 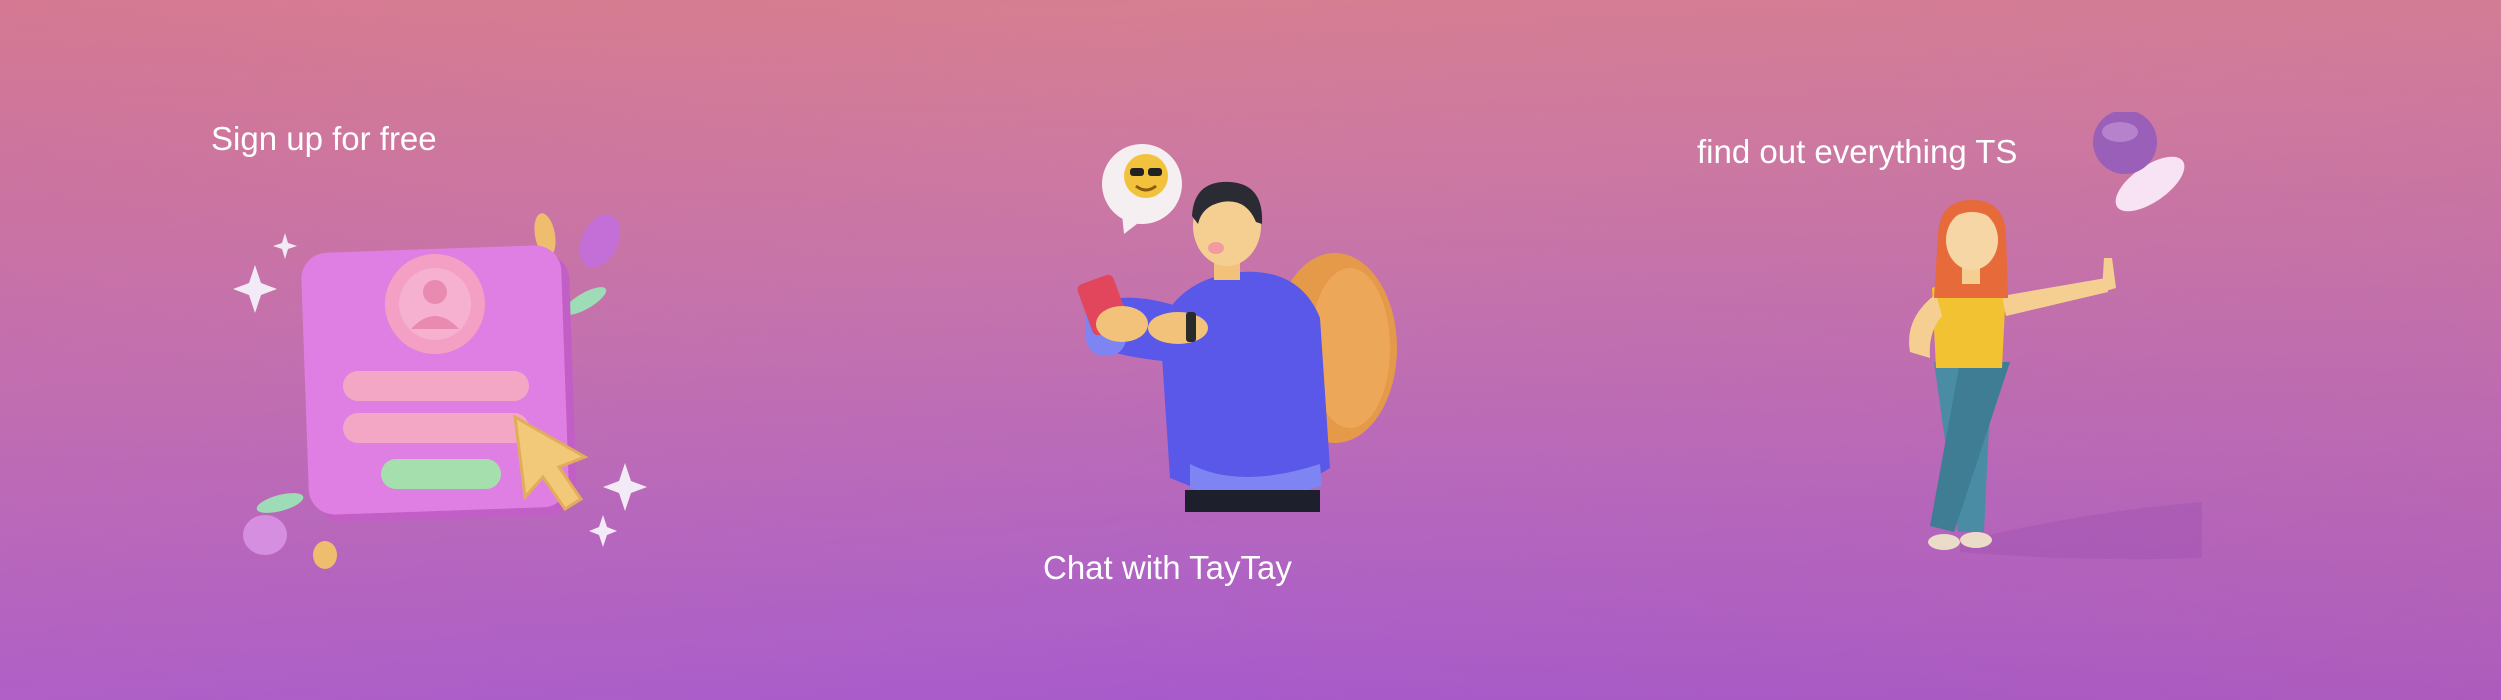 I want to click on splash-yellow-bottom, so click(x=325, y=555).